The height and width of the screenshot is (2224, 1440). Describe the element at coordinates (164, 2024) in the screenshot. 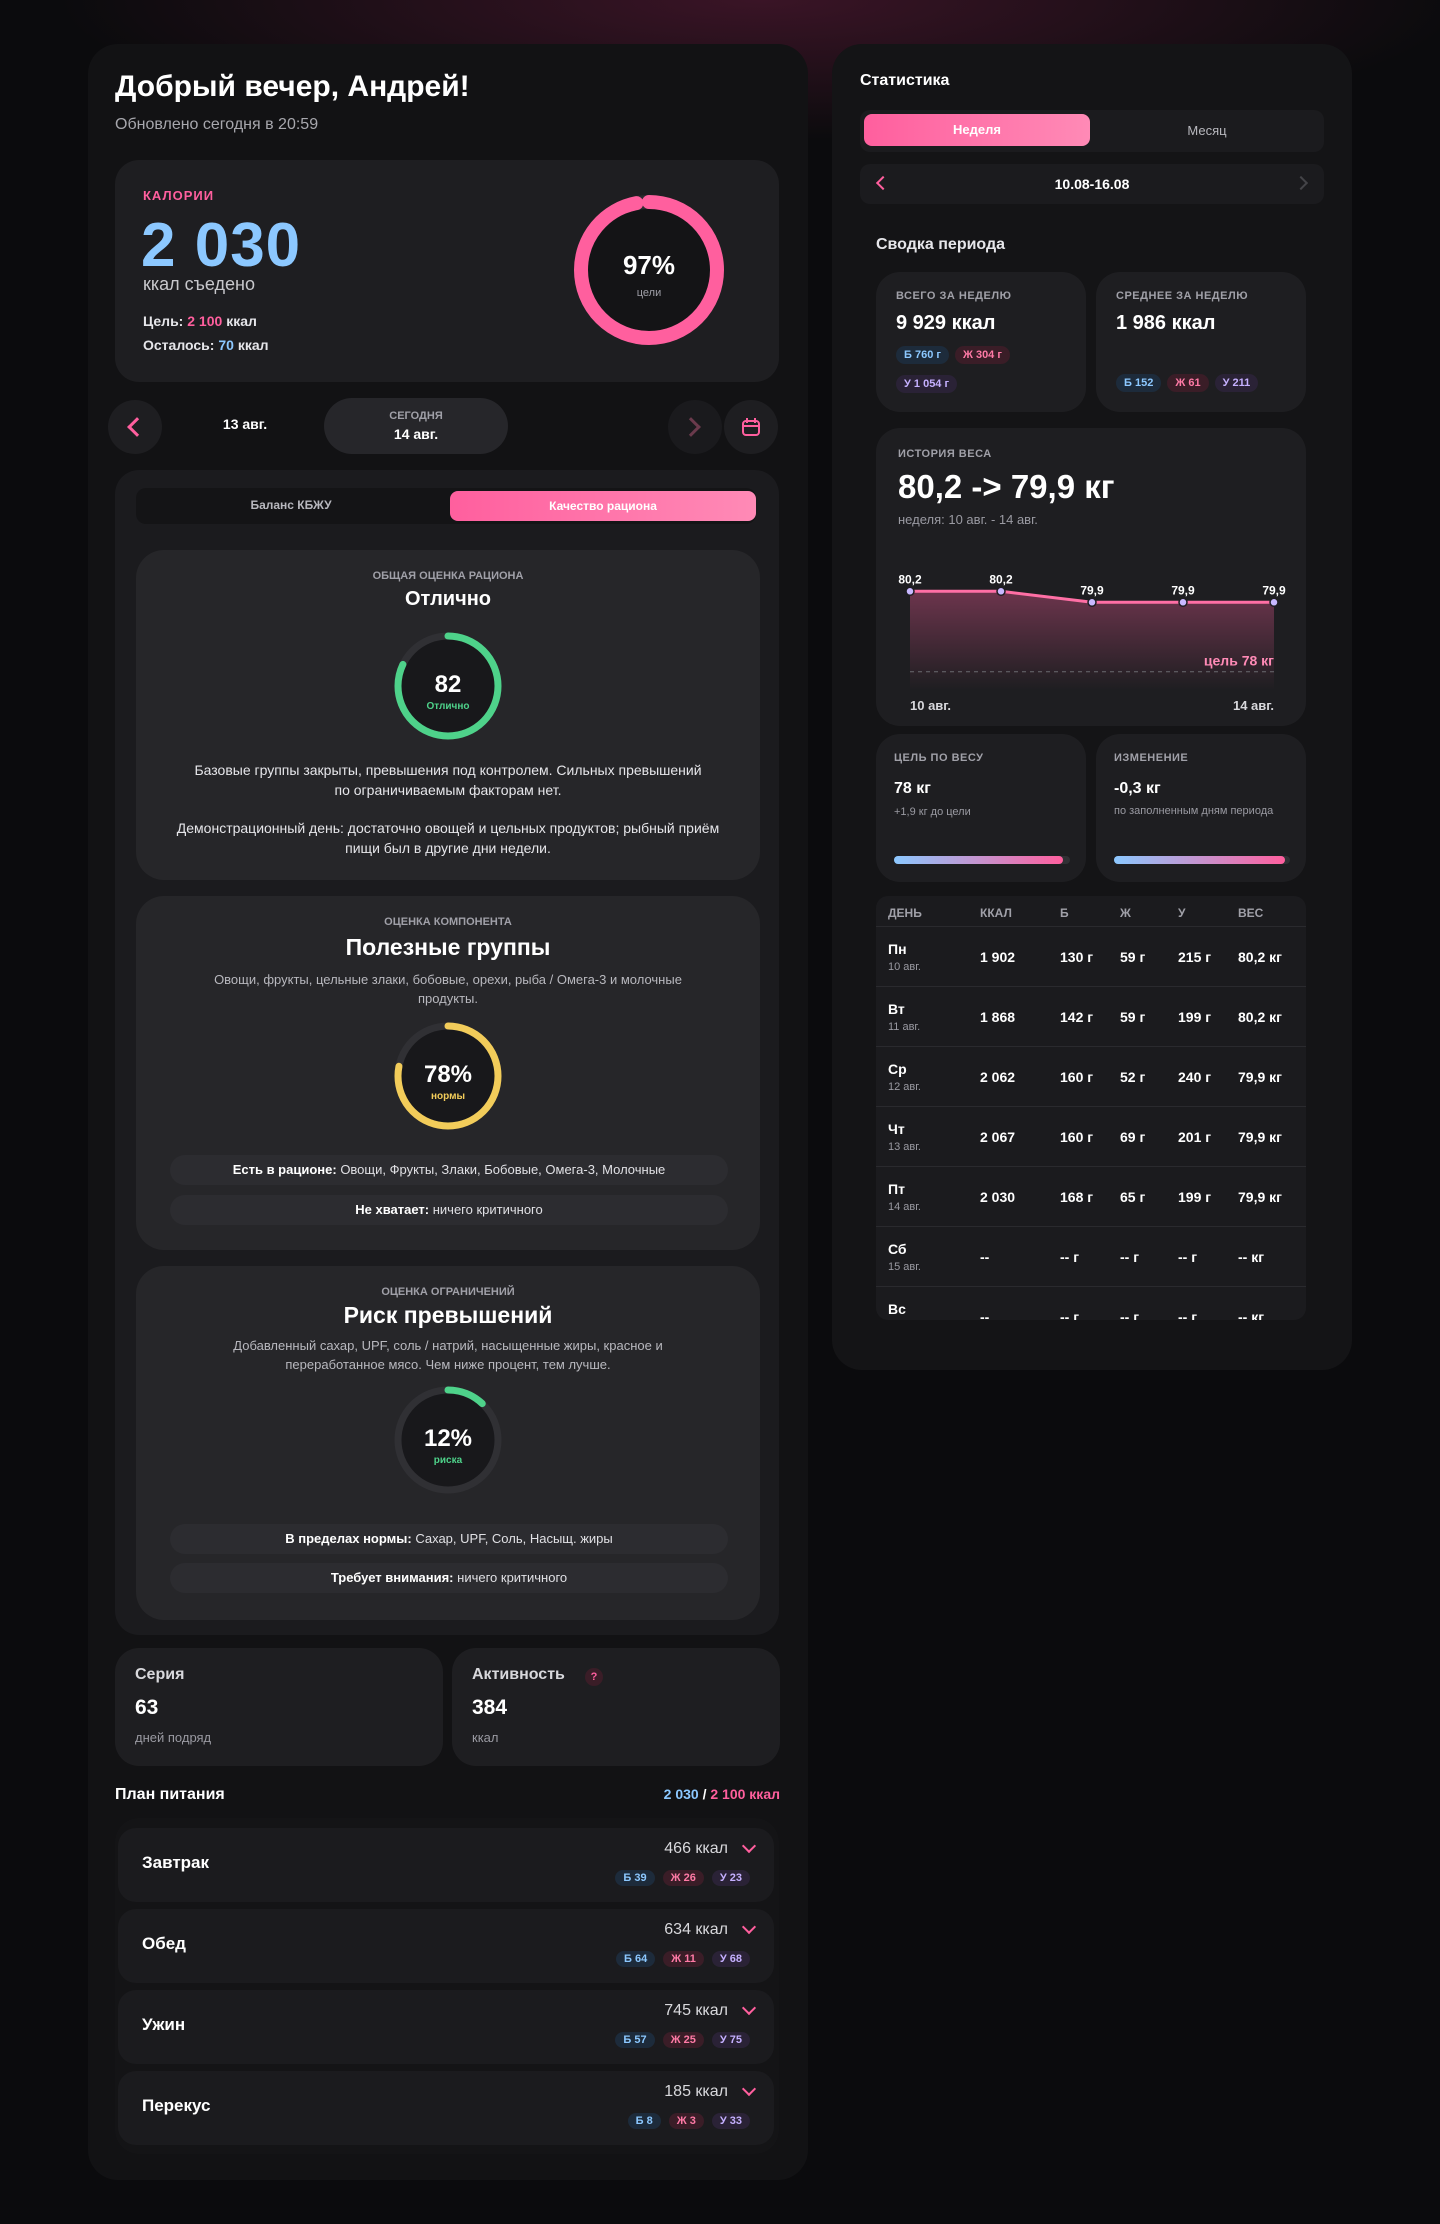

I see `meal-name: Ужин` at that location.